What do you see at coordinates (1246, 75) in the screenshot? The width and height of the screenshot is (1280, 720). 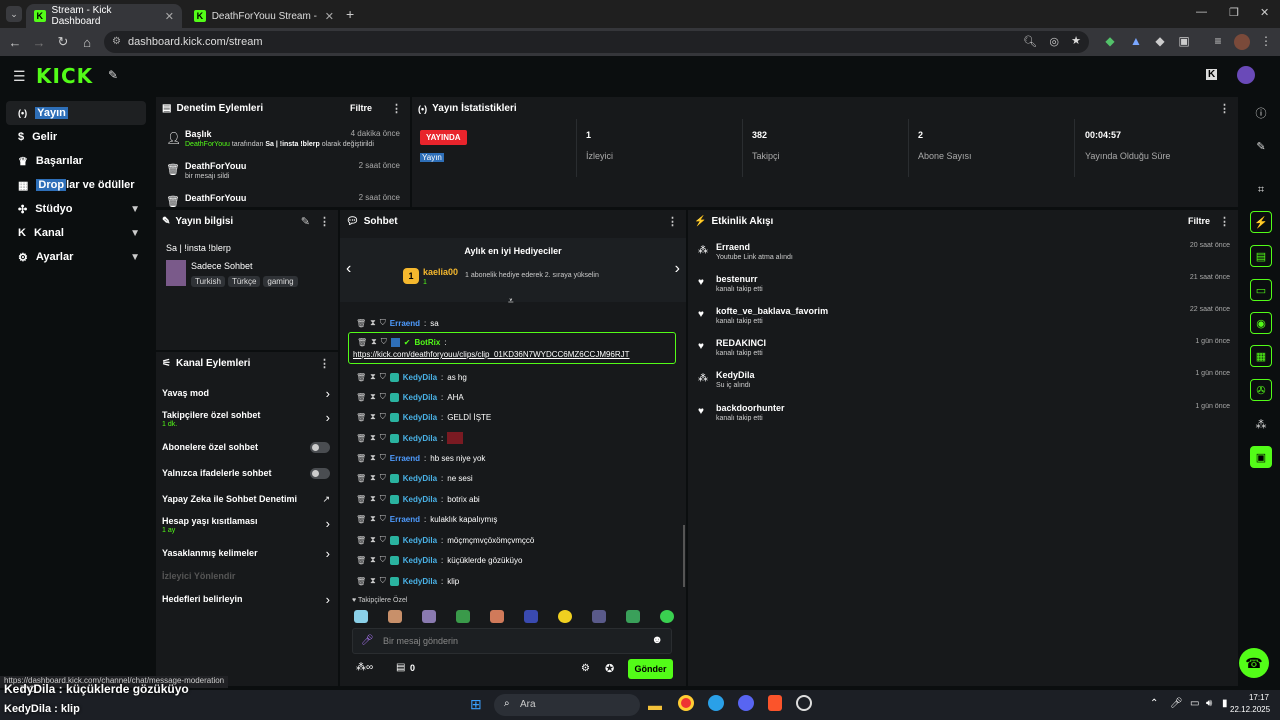 I see `user-avatar` at bounding box center [1246, 75].